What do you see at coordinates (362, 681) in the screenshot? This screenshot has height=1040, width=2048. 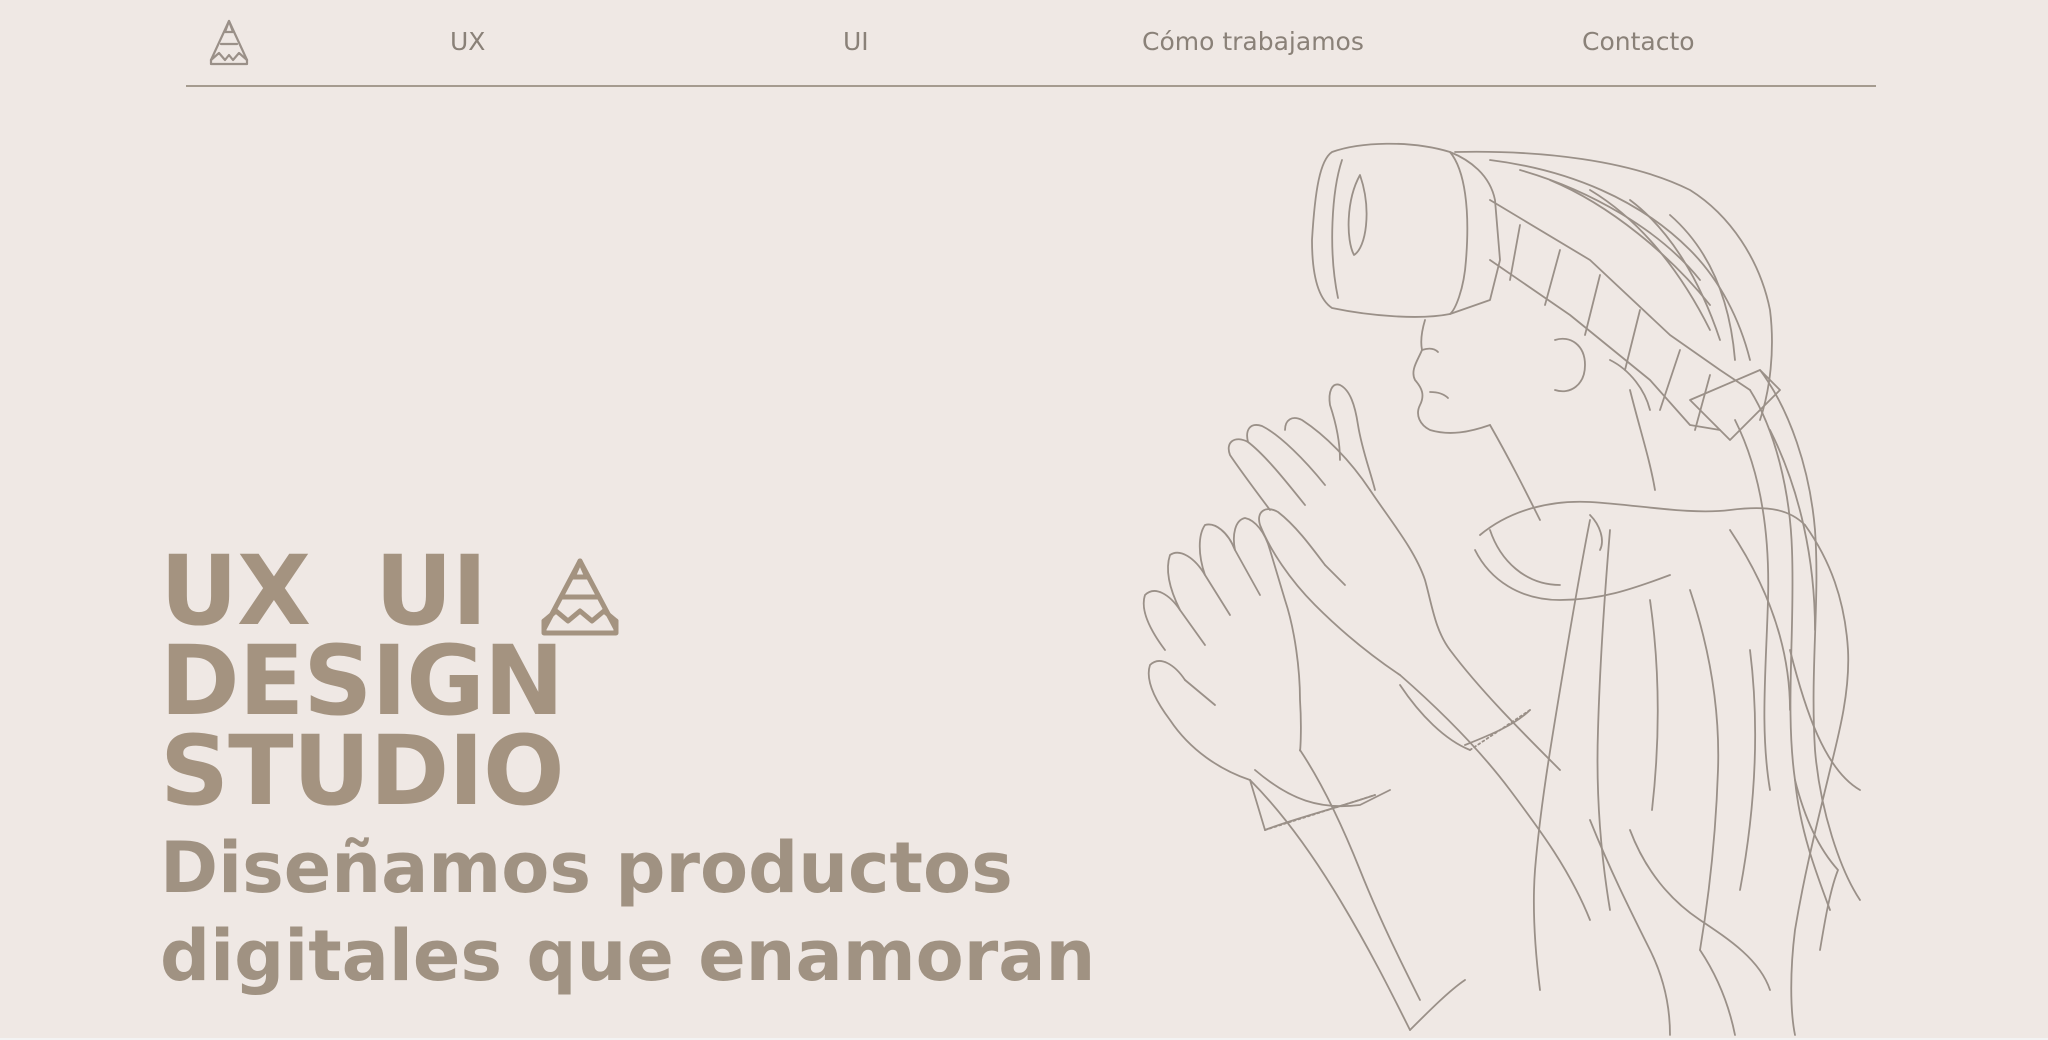 I see `brand-line-design: DESIGN` at bounding box center [362, 681].